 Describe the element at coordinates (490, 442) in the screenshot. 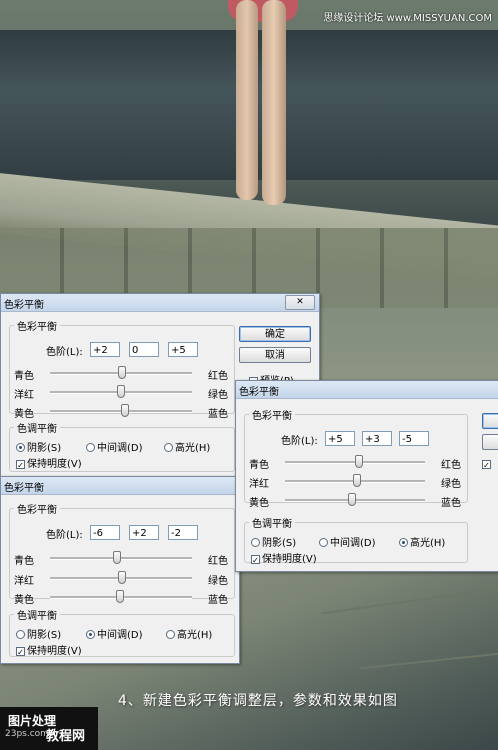

I see `cancel-button-partial` at that location.